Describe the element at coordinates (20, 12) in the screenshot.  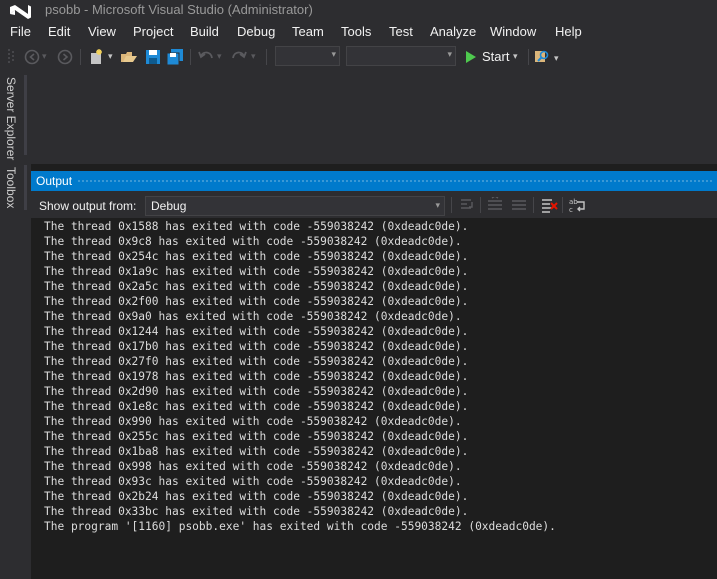
I see `visual-studio-logo-icon` at that location.